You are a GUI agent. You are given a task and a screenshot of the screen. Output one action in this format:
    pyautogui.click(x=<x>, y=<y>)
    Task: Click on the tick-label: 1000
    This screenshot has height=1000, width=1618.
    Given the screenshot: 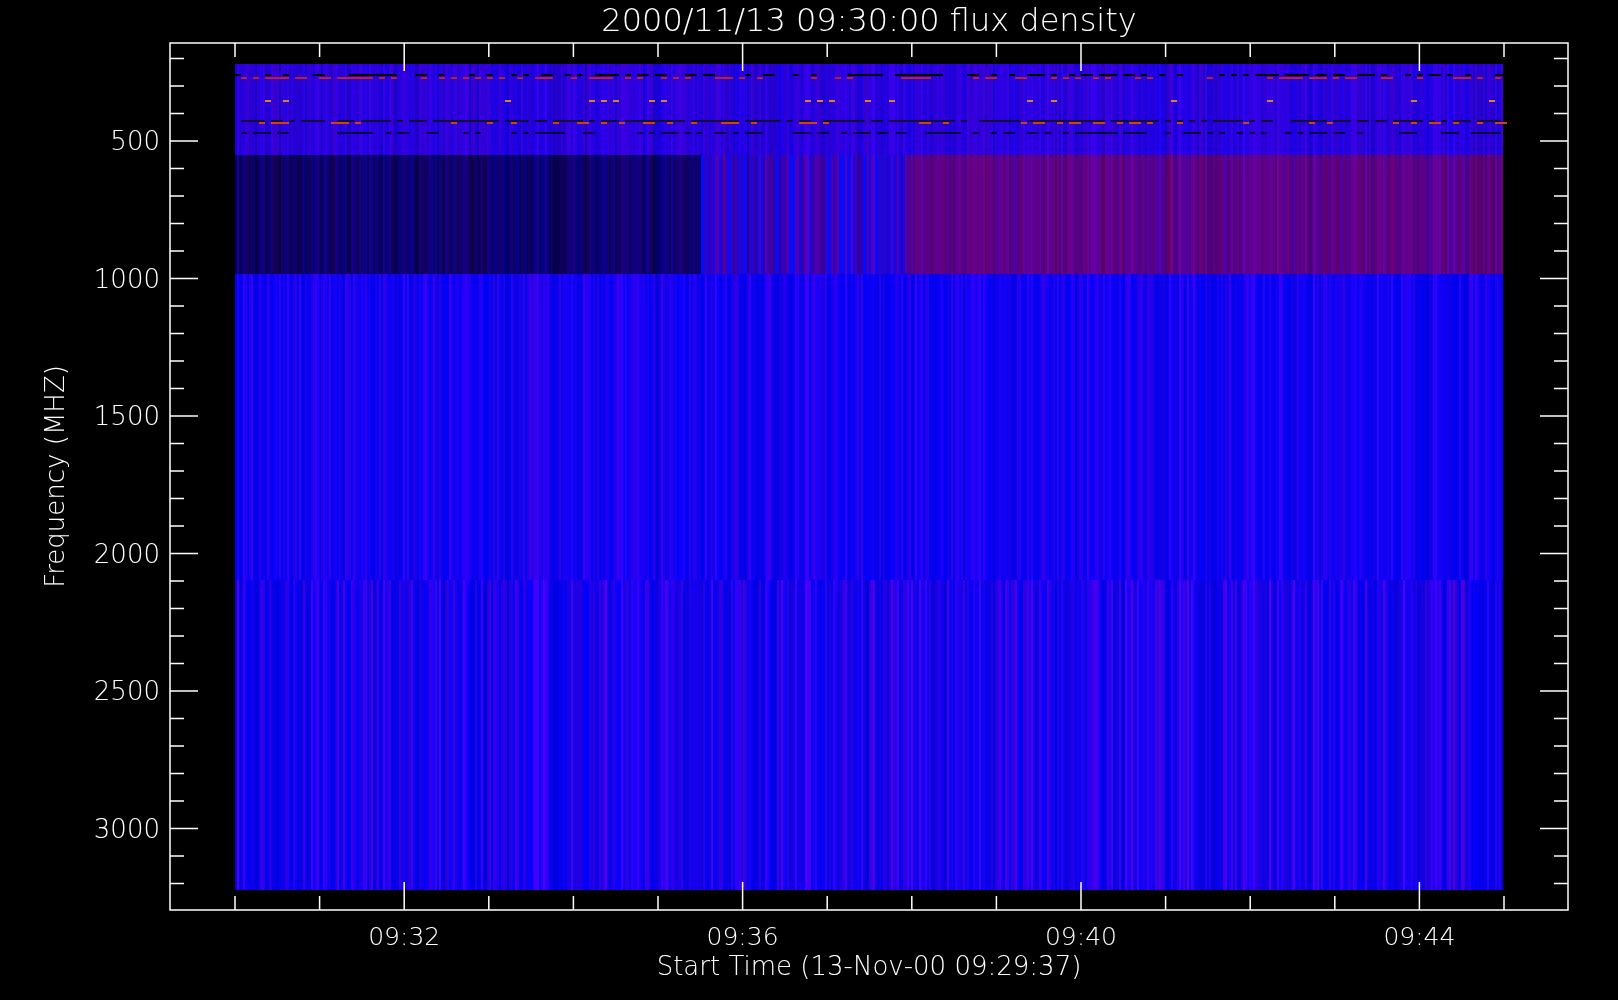 What is the action you would take?
    pyautogui.click(x=126, y=278)
    